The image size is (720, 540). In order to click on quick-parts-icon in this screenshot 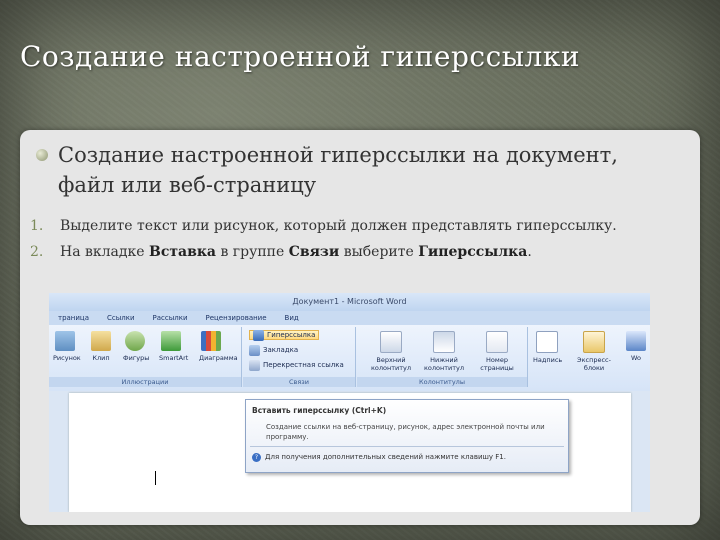, I will do `click(594, 342)`.